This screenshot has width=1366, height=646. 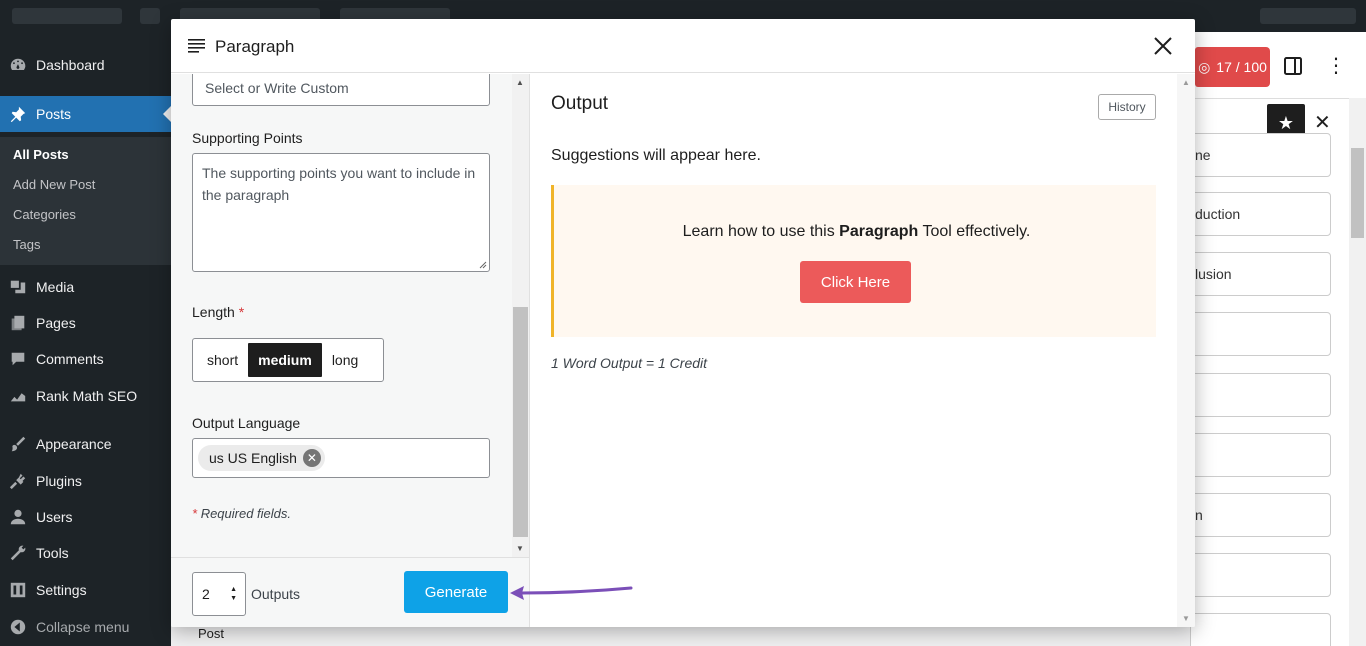 What do you see at coordinates (1260, 155) in the screenshot?
I see `panel-card: ne` at bounding box center [1260, 155].